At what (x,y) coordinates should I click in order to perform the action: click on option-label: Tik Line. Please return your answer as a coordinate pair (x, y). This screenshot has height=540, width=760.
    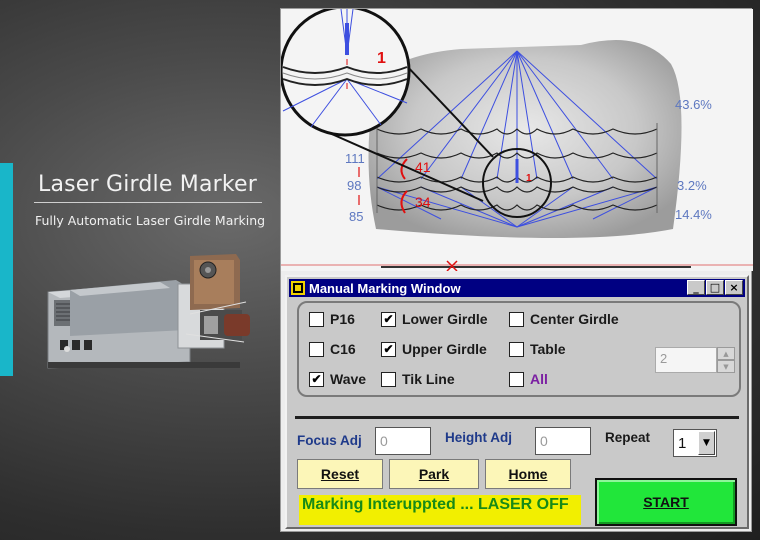
    Looking at the image, I should click on (428, 379).